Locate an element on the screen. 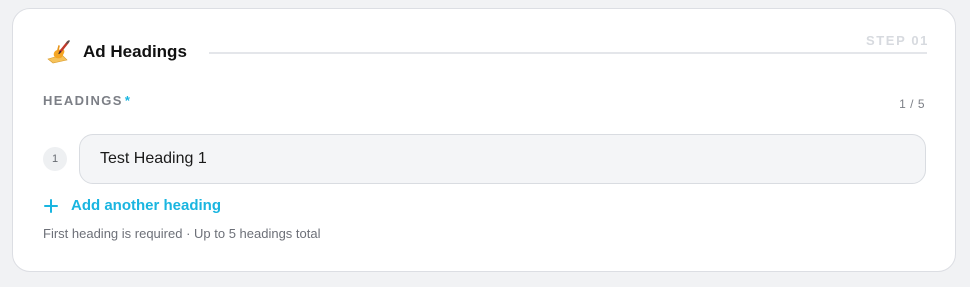 This screenshot has height=287, width=970. writing-hand-icon is located at coordinates (58, 52).